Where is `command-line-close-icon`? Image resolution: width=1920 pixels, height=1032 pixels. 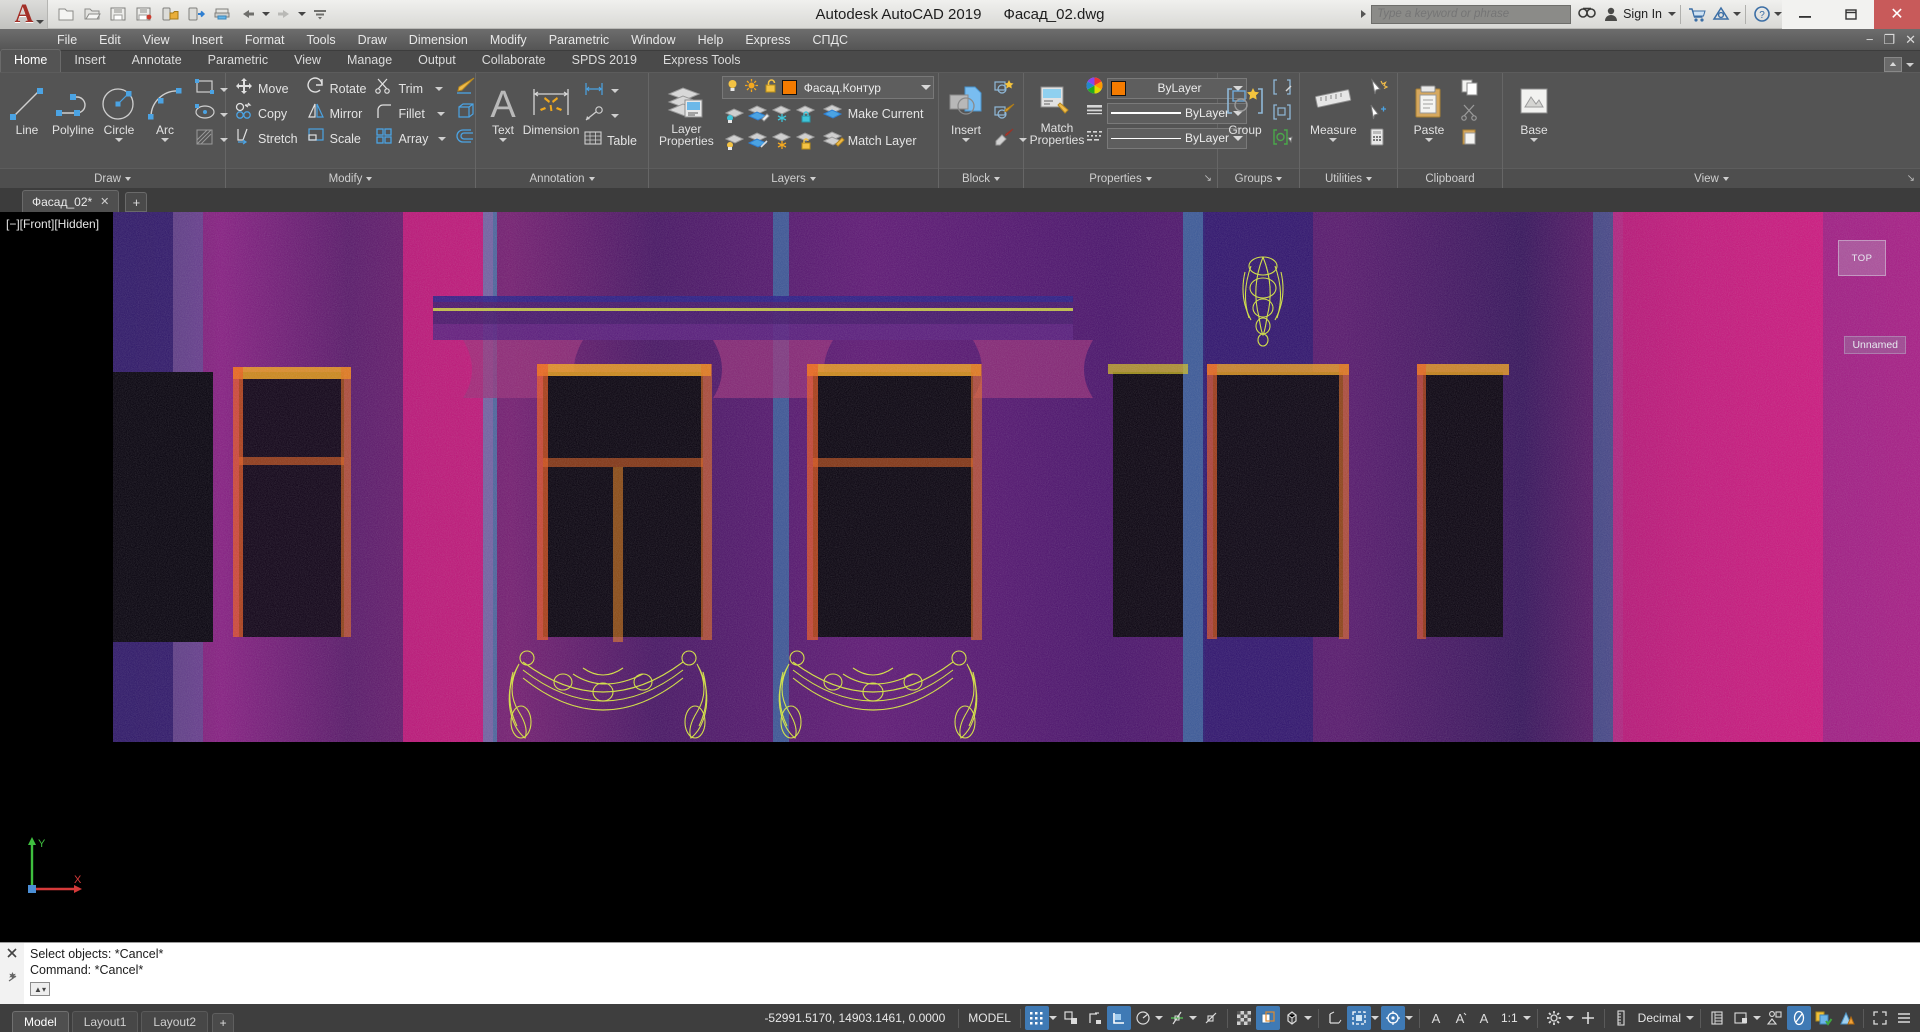
command-line-close-icon is located at coordinates (12, 955).